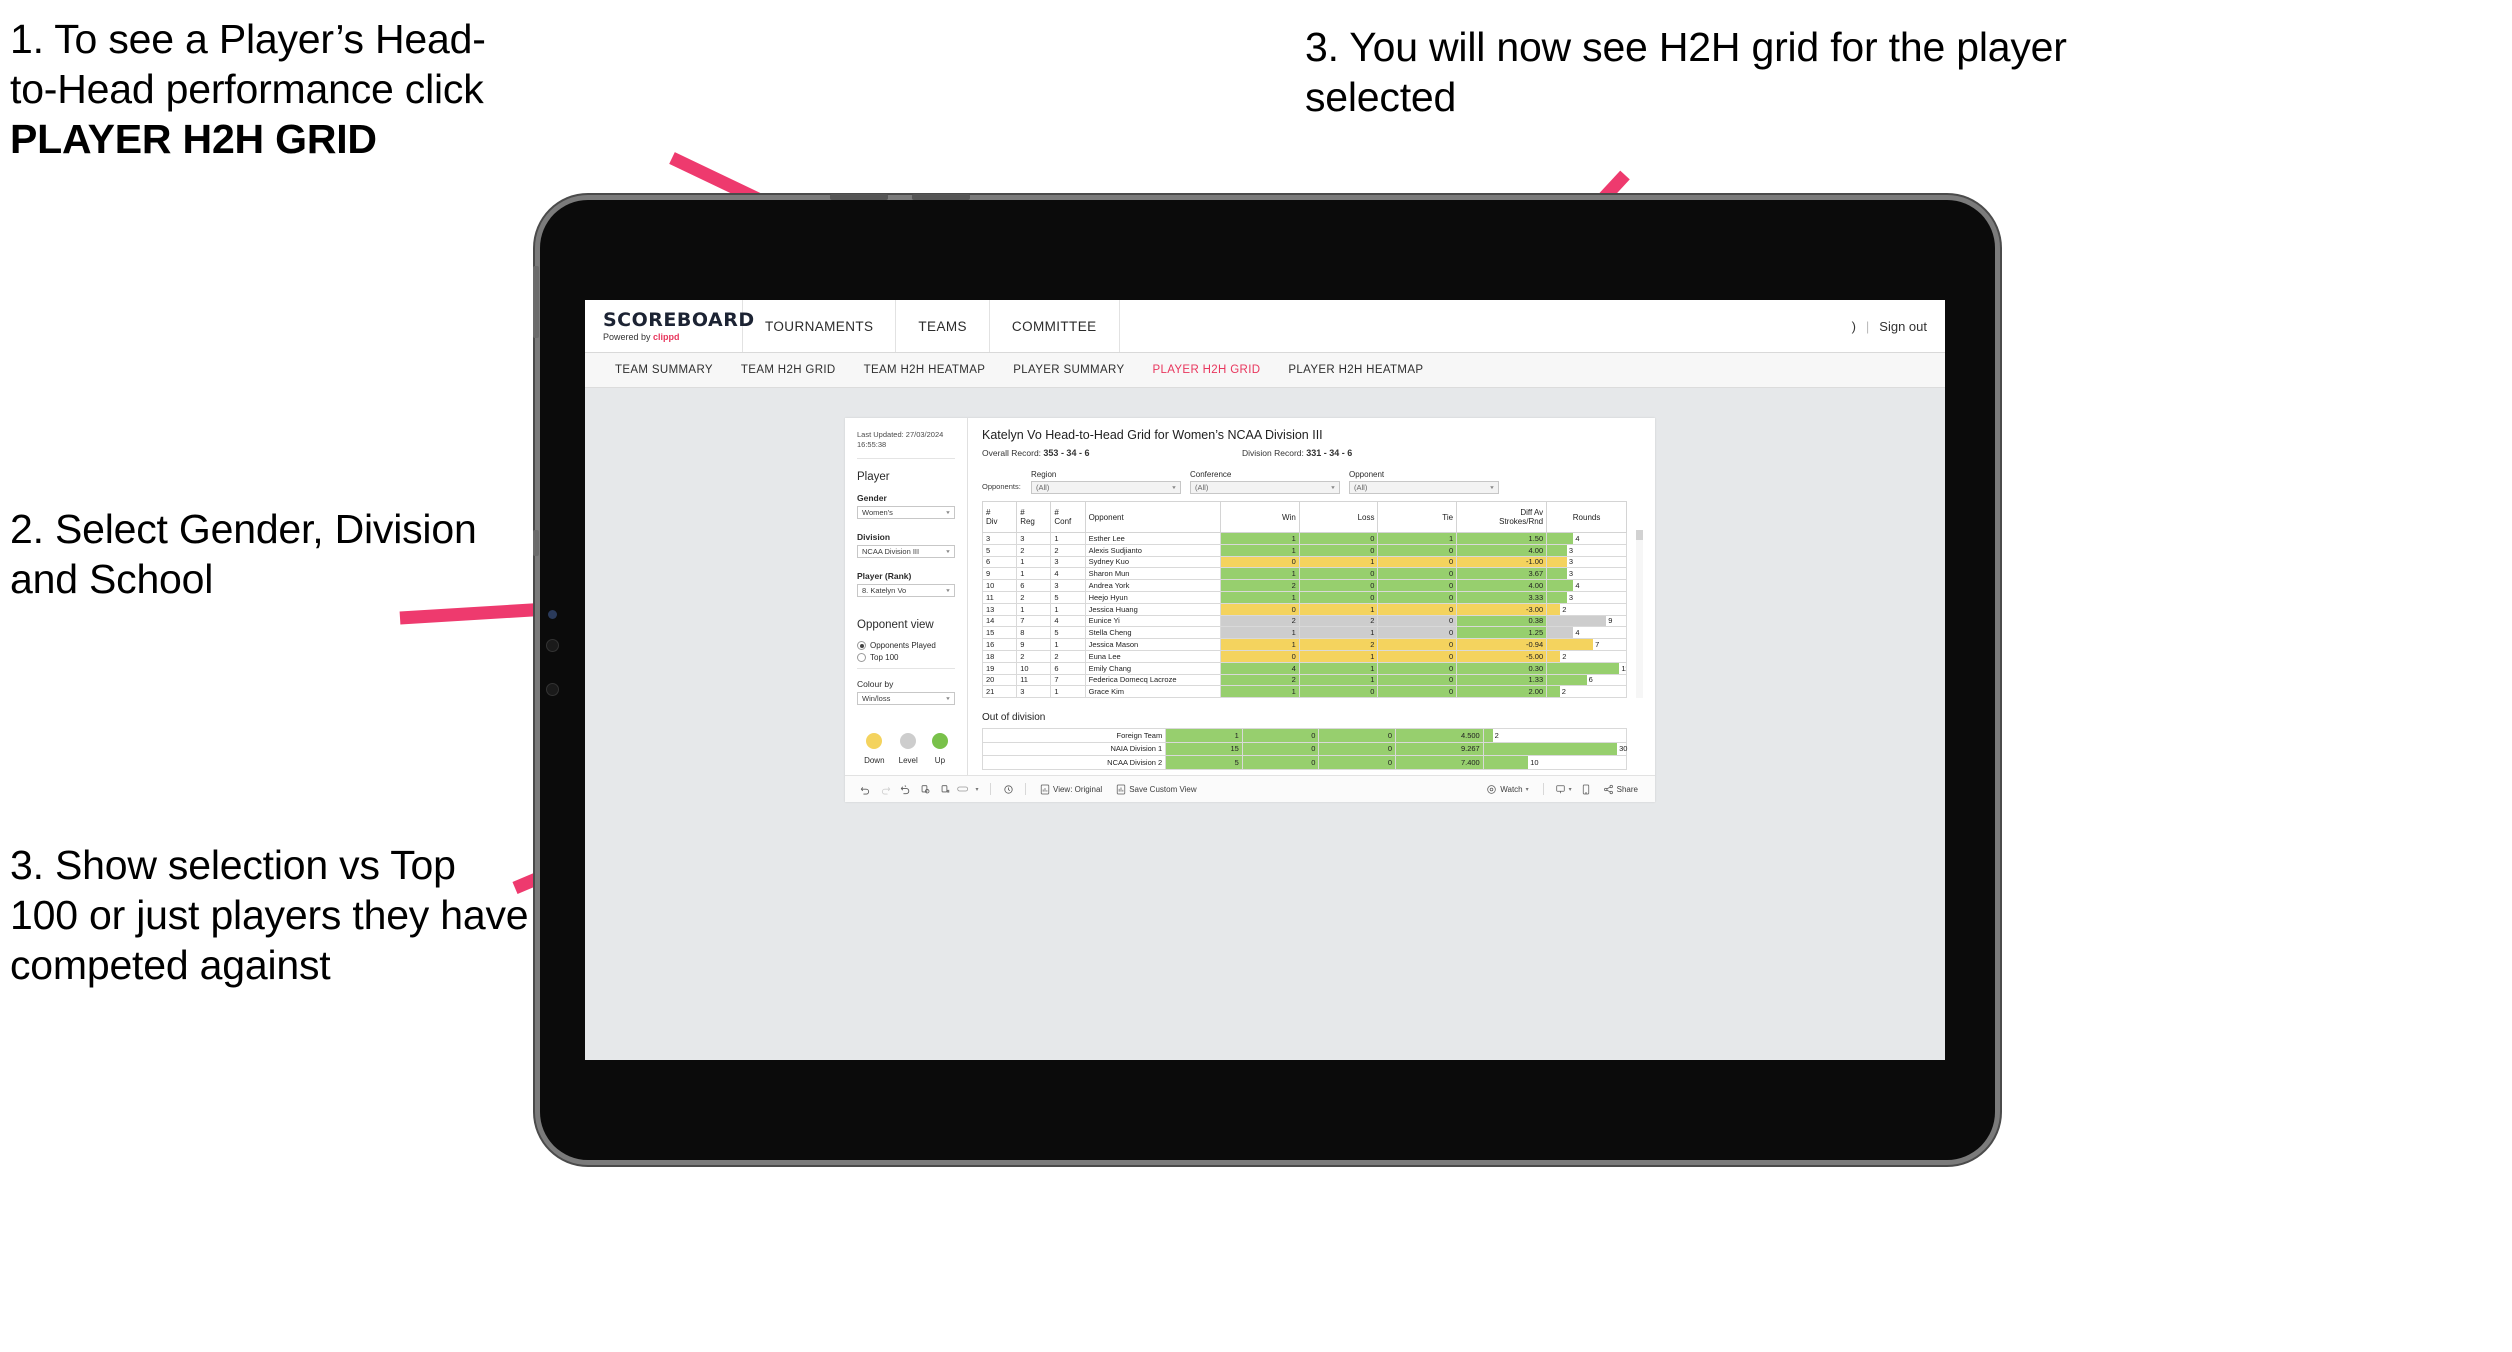  I want to click on subnav-item-player-summary: PLAYER SUMMARY, so click(1068, 370).